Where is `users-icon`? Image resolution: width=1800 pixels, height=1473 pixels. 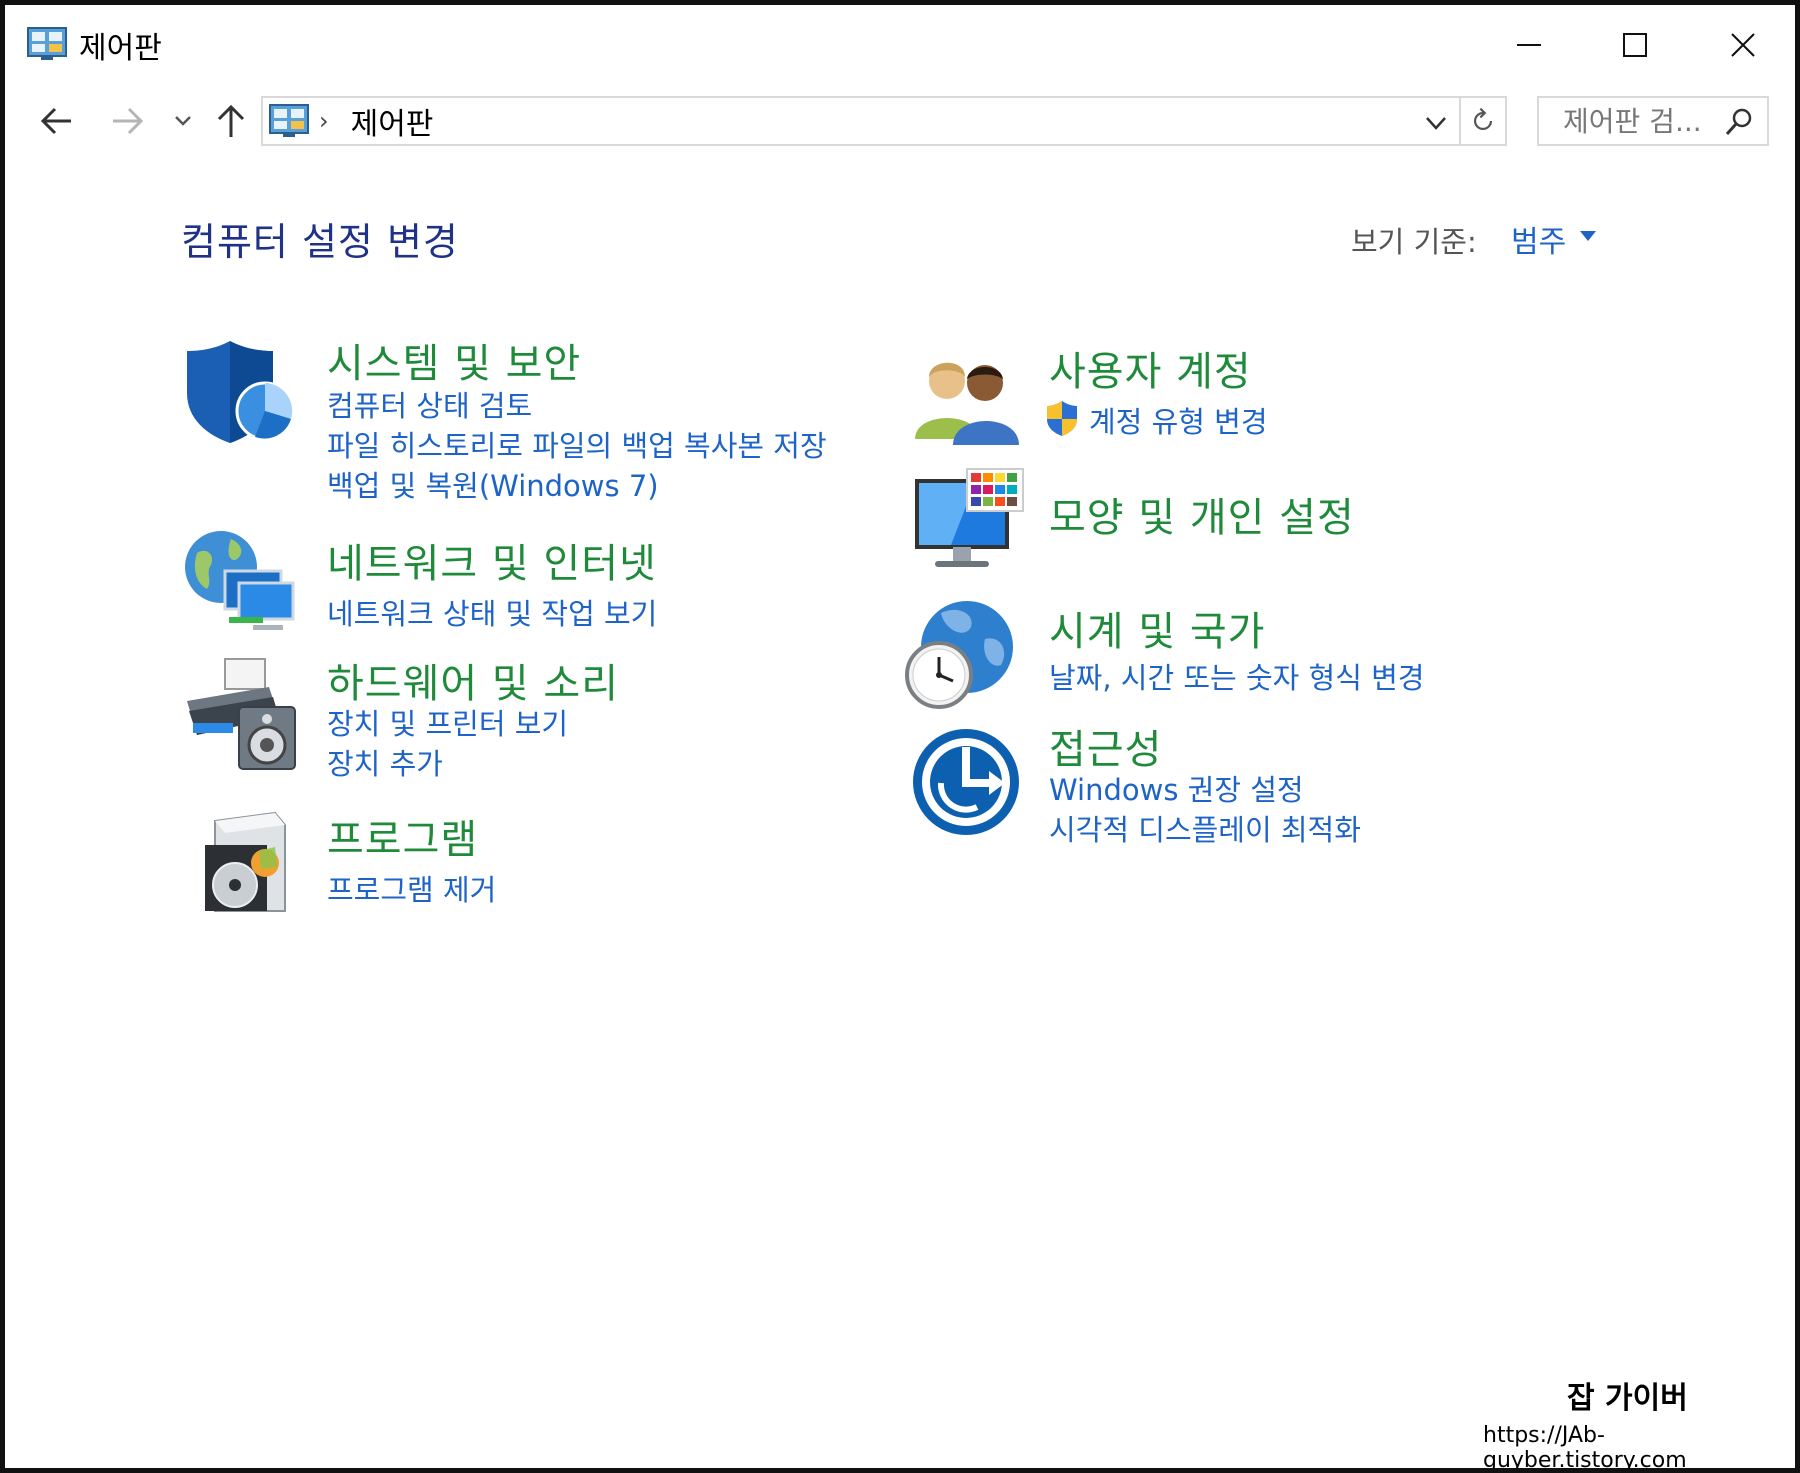
users-icon is located at coordinates (967, 399).